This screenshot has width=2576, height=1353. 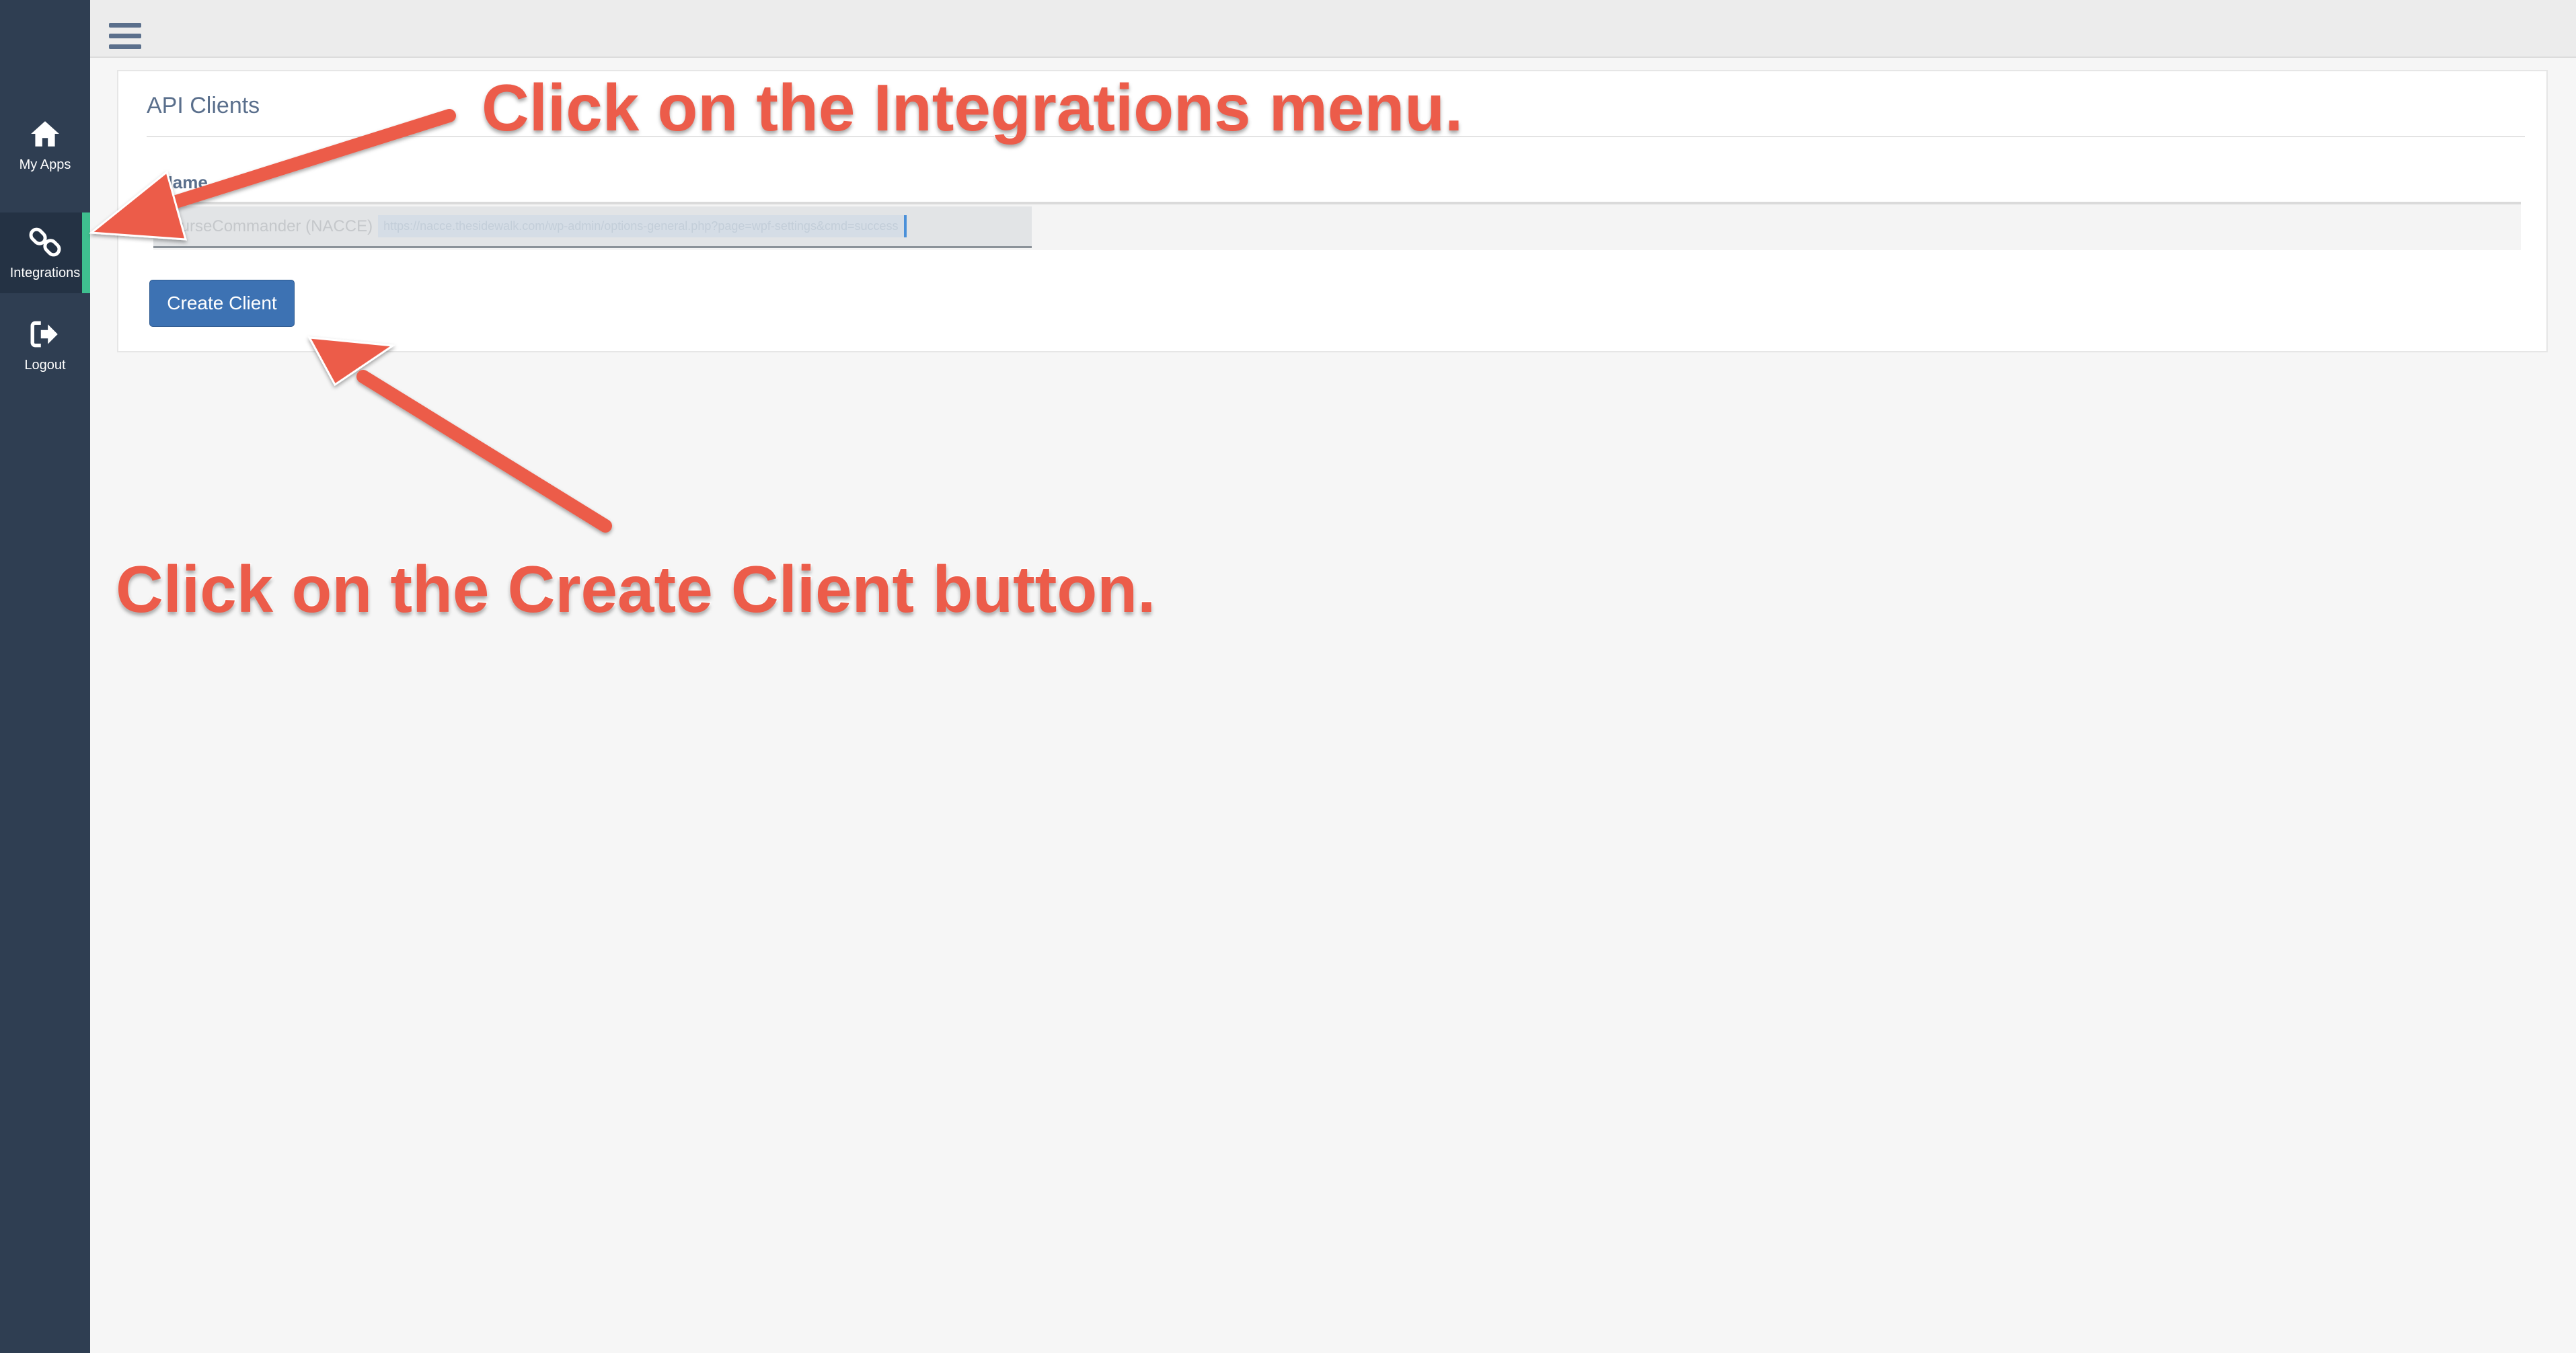 I want to click on top-bar, so click(x=1333, y=29).